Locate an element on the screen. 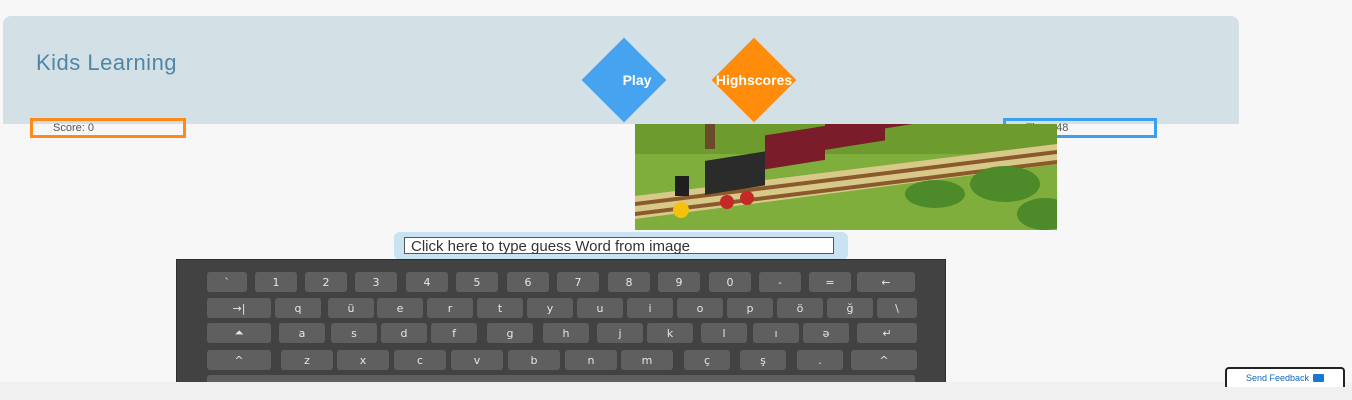 This screenshot has height=400, width=1352. key: t is located at coordinates (500, 308).